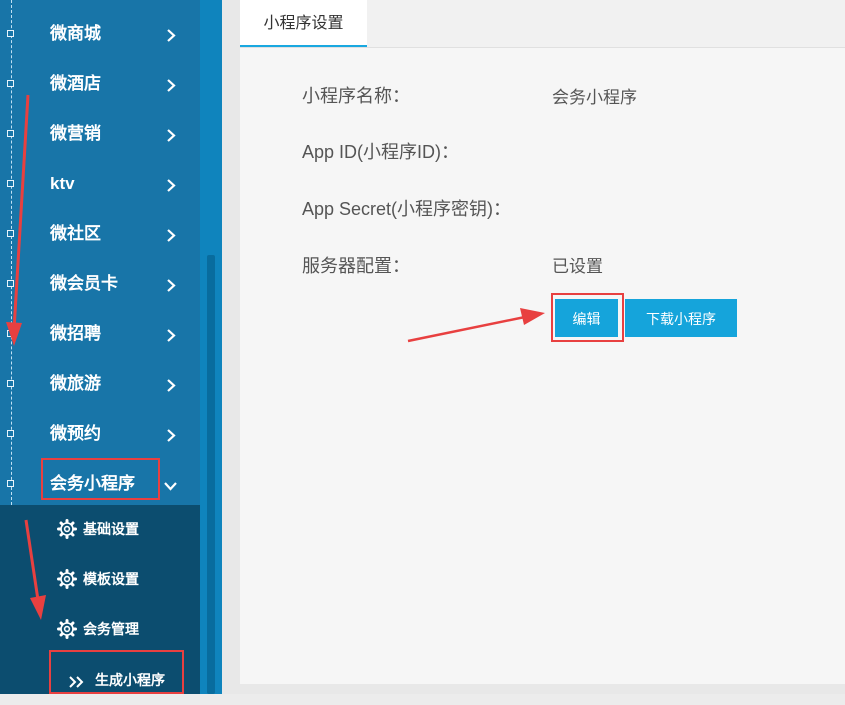 The width and height of the screenshot is (845, 705). Describe the element at coordinates (381, 152) in the screenshot. I see `field-label-app-id: App ID(小程序ID)：` at that location.